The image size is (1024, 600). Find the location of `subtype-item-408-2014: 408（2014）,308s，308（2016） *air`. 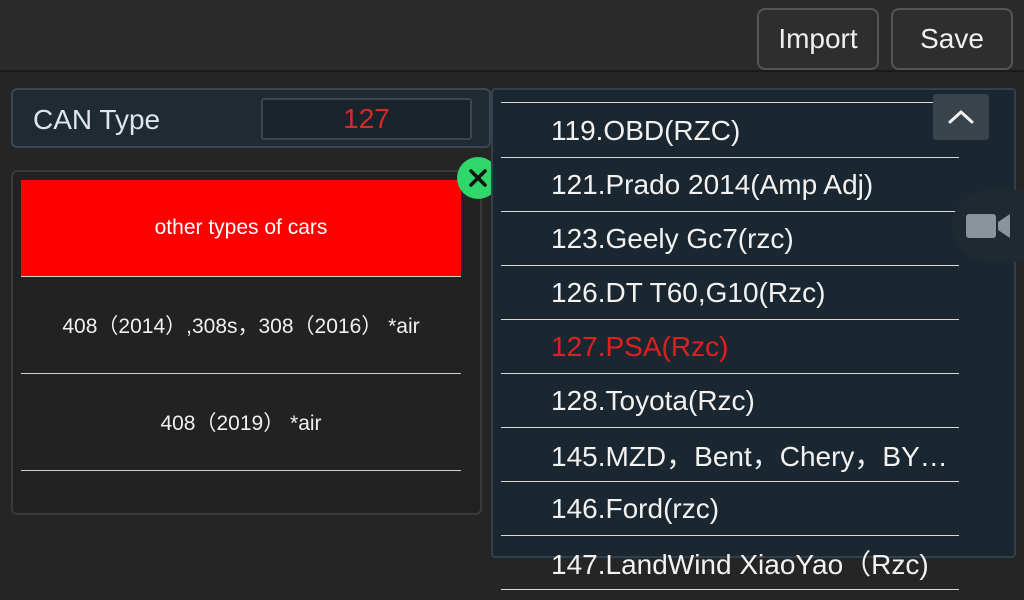

subtype-item-408-2014: 408（2014）,308s，308（2016） *air is located at coordinates (241, 325).